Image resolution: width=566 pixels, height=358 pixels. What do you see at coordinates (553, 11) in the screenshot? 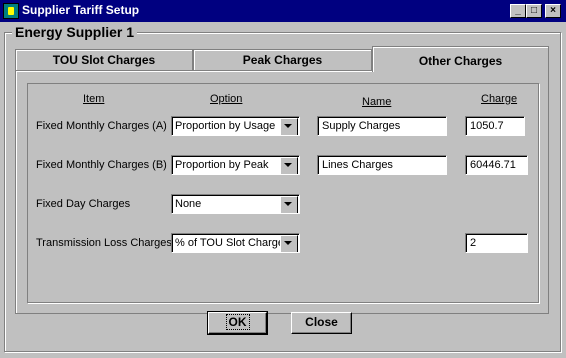
I see `close-window-button: ×` at bounding box center [553, 11].